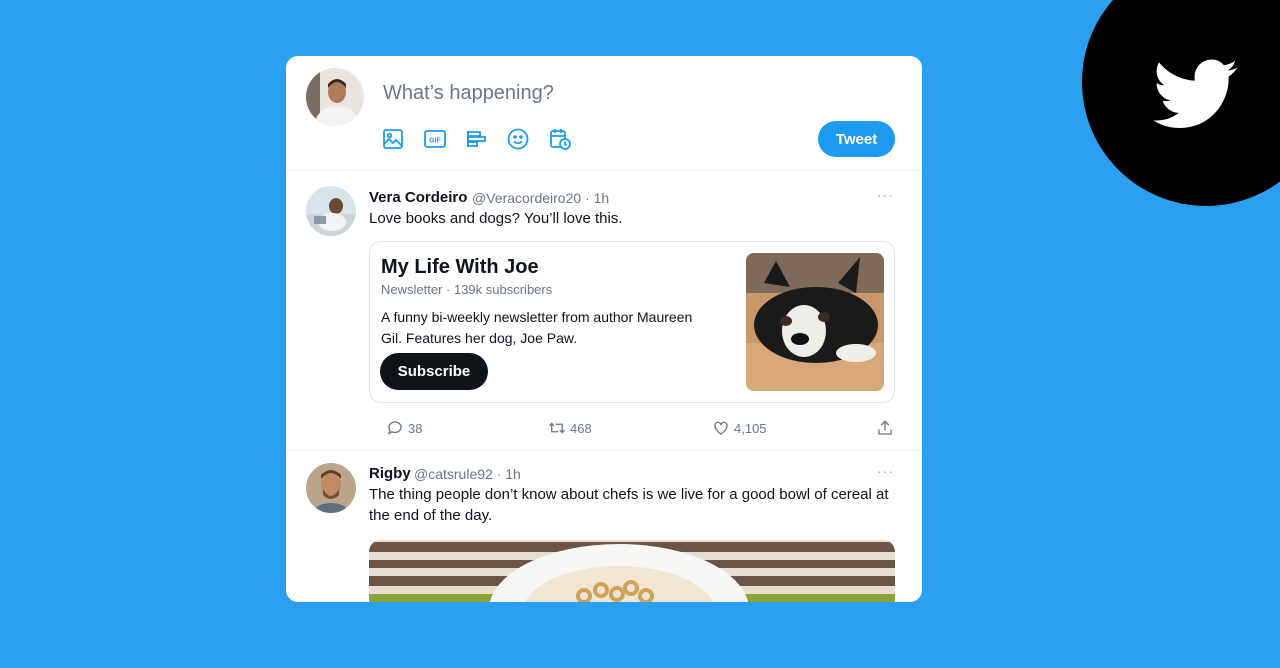 The height and width of the screenshot is (668, 1280). I want to click on like-count: 4,105, so click(750, 428).